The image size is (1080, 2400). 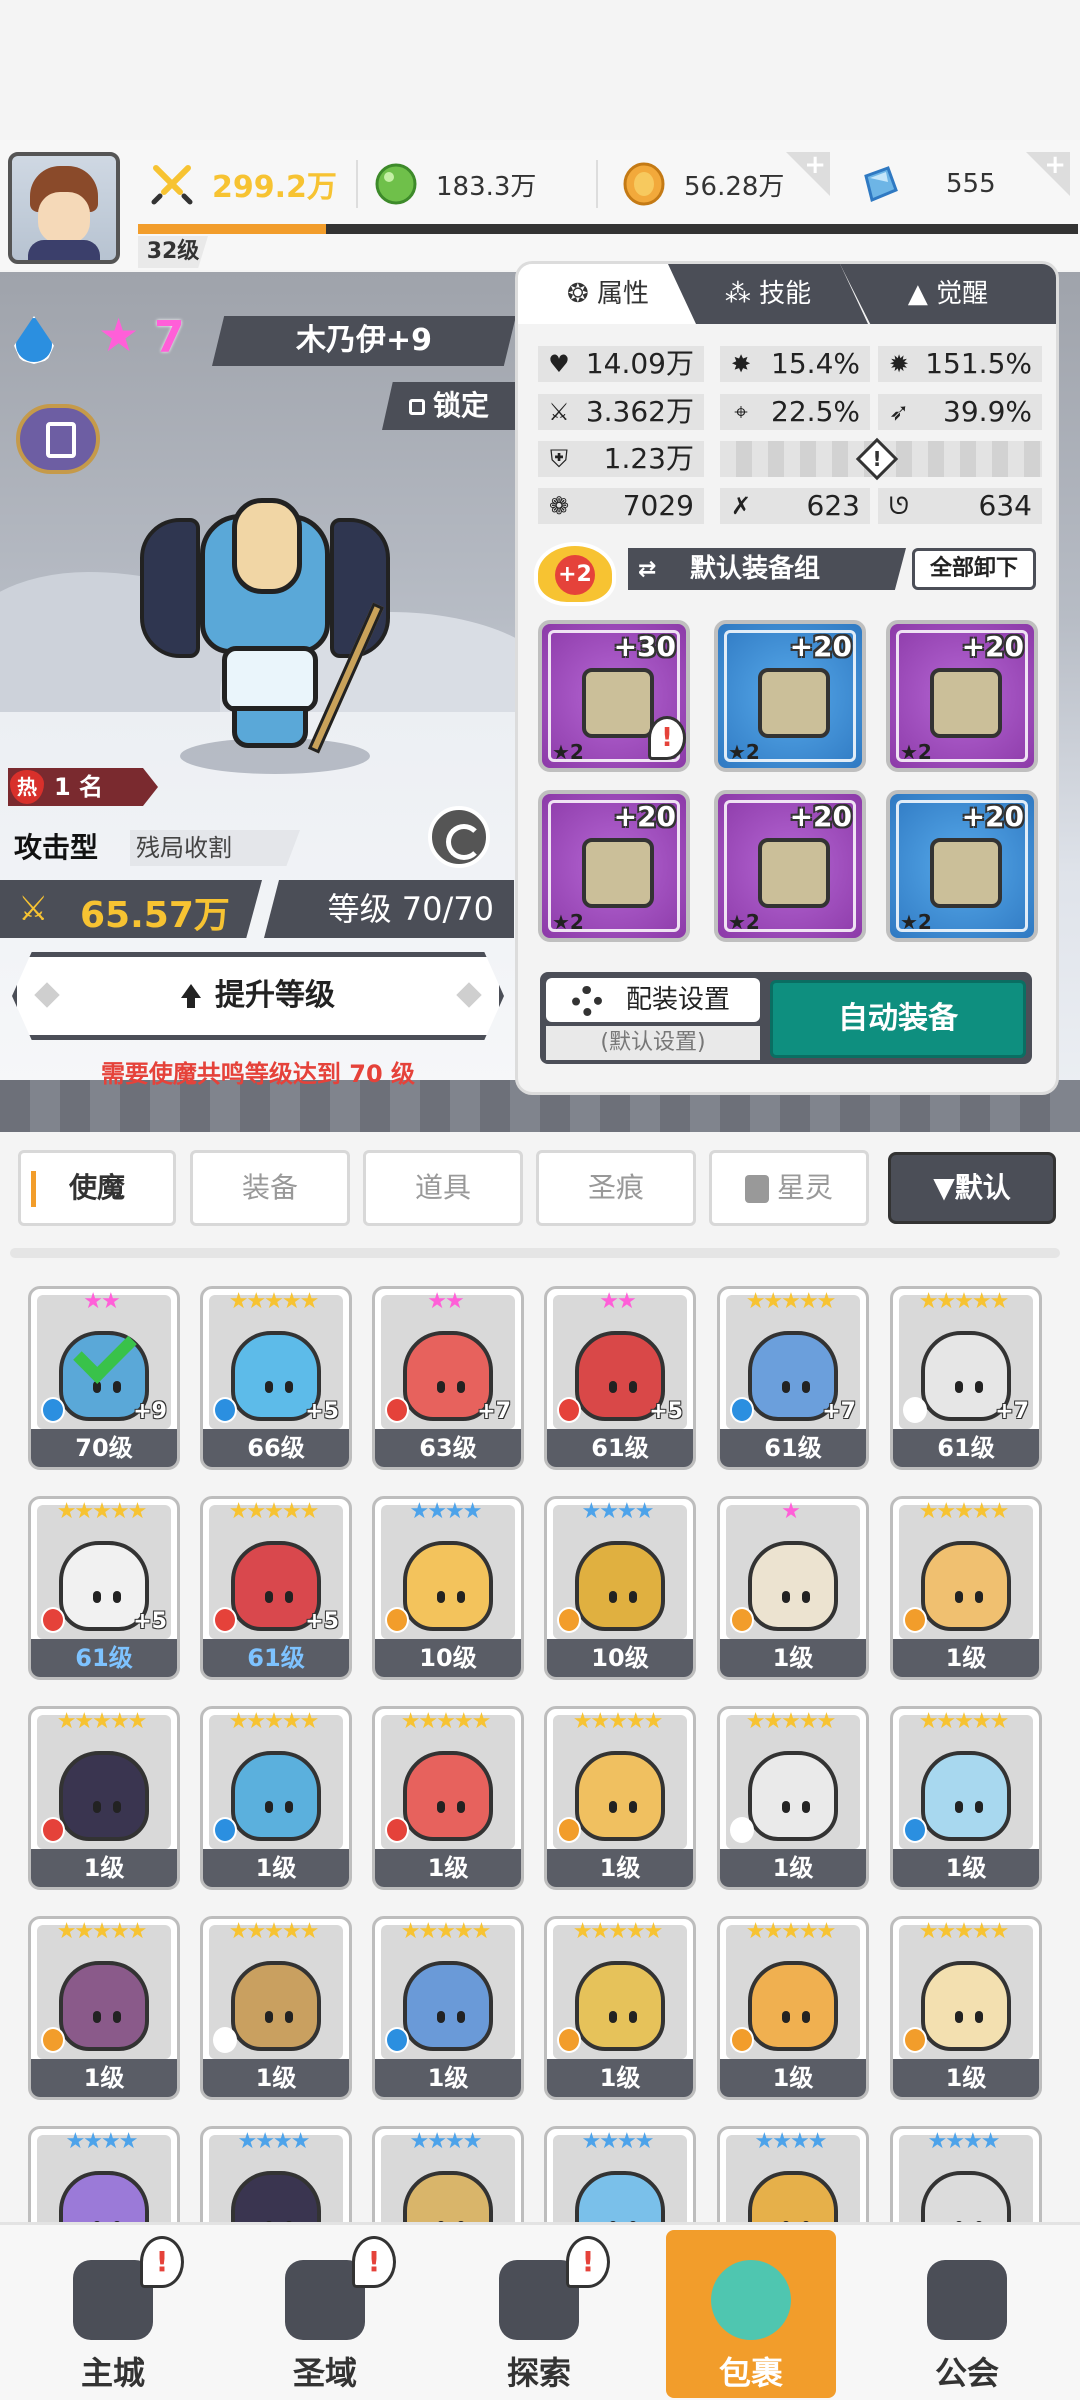 What do you see at coordinates (972, 1188) in the screenshot?
I see `sort-dropdown: ▼默认` at bounding box center [972, 1188].